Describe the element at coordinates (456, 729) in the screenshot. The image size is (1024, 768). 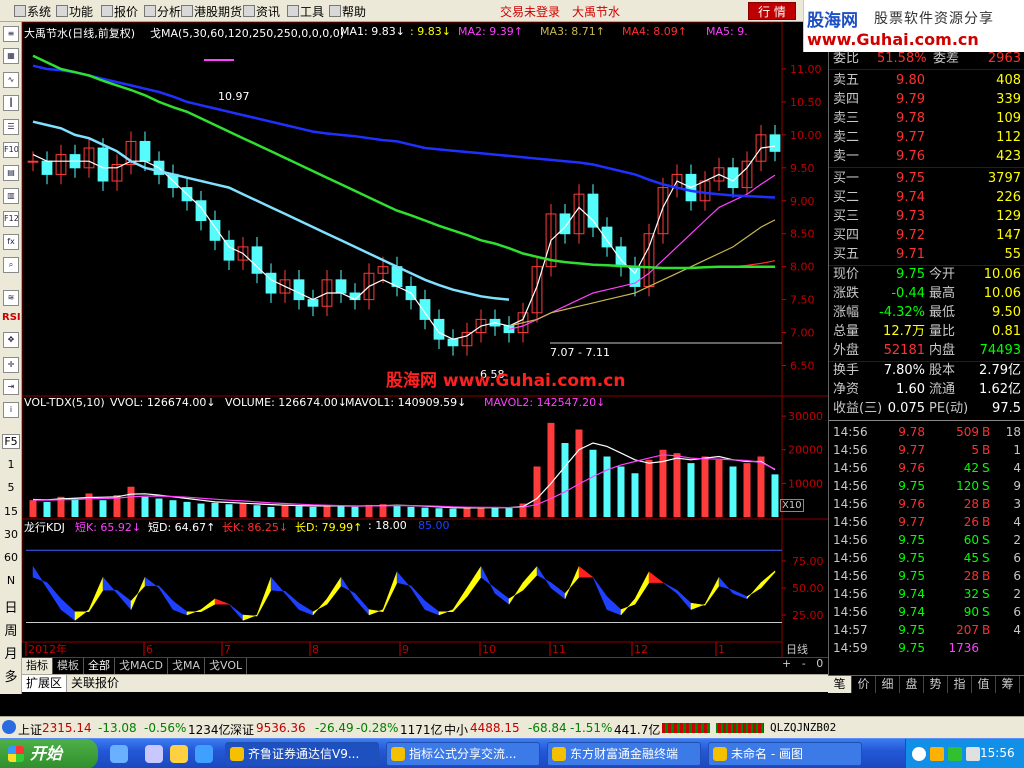
I see `zx-index-name: 中小` at that location.